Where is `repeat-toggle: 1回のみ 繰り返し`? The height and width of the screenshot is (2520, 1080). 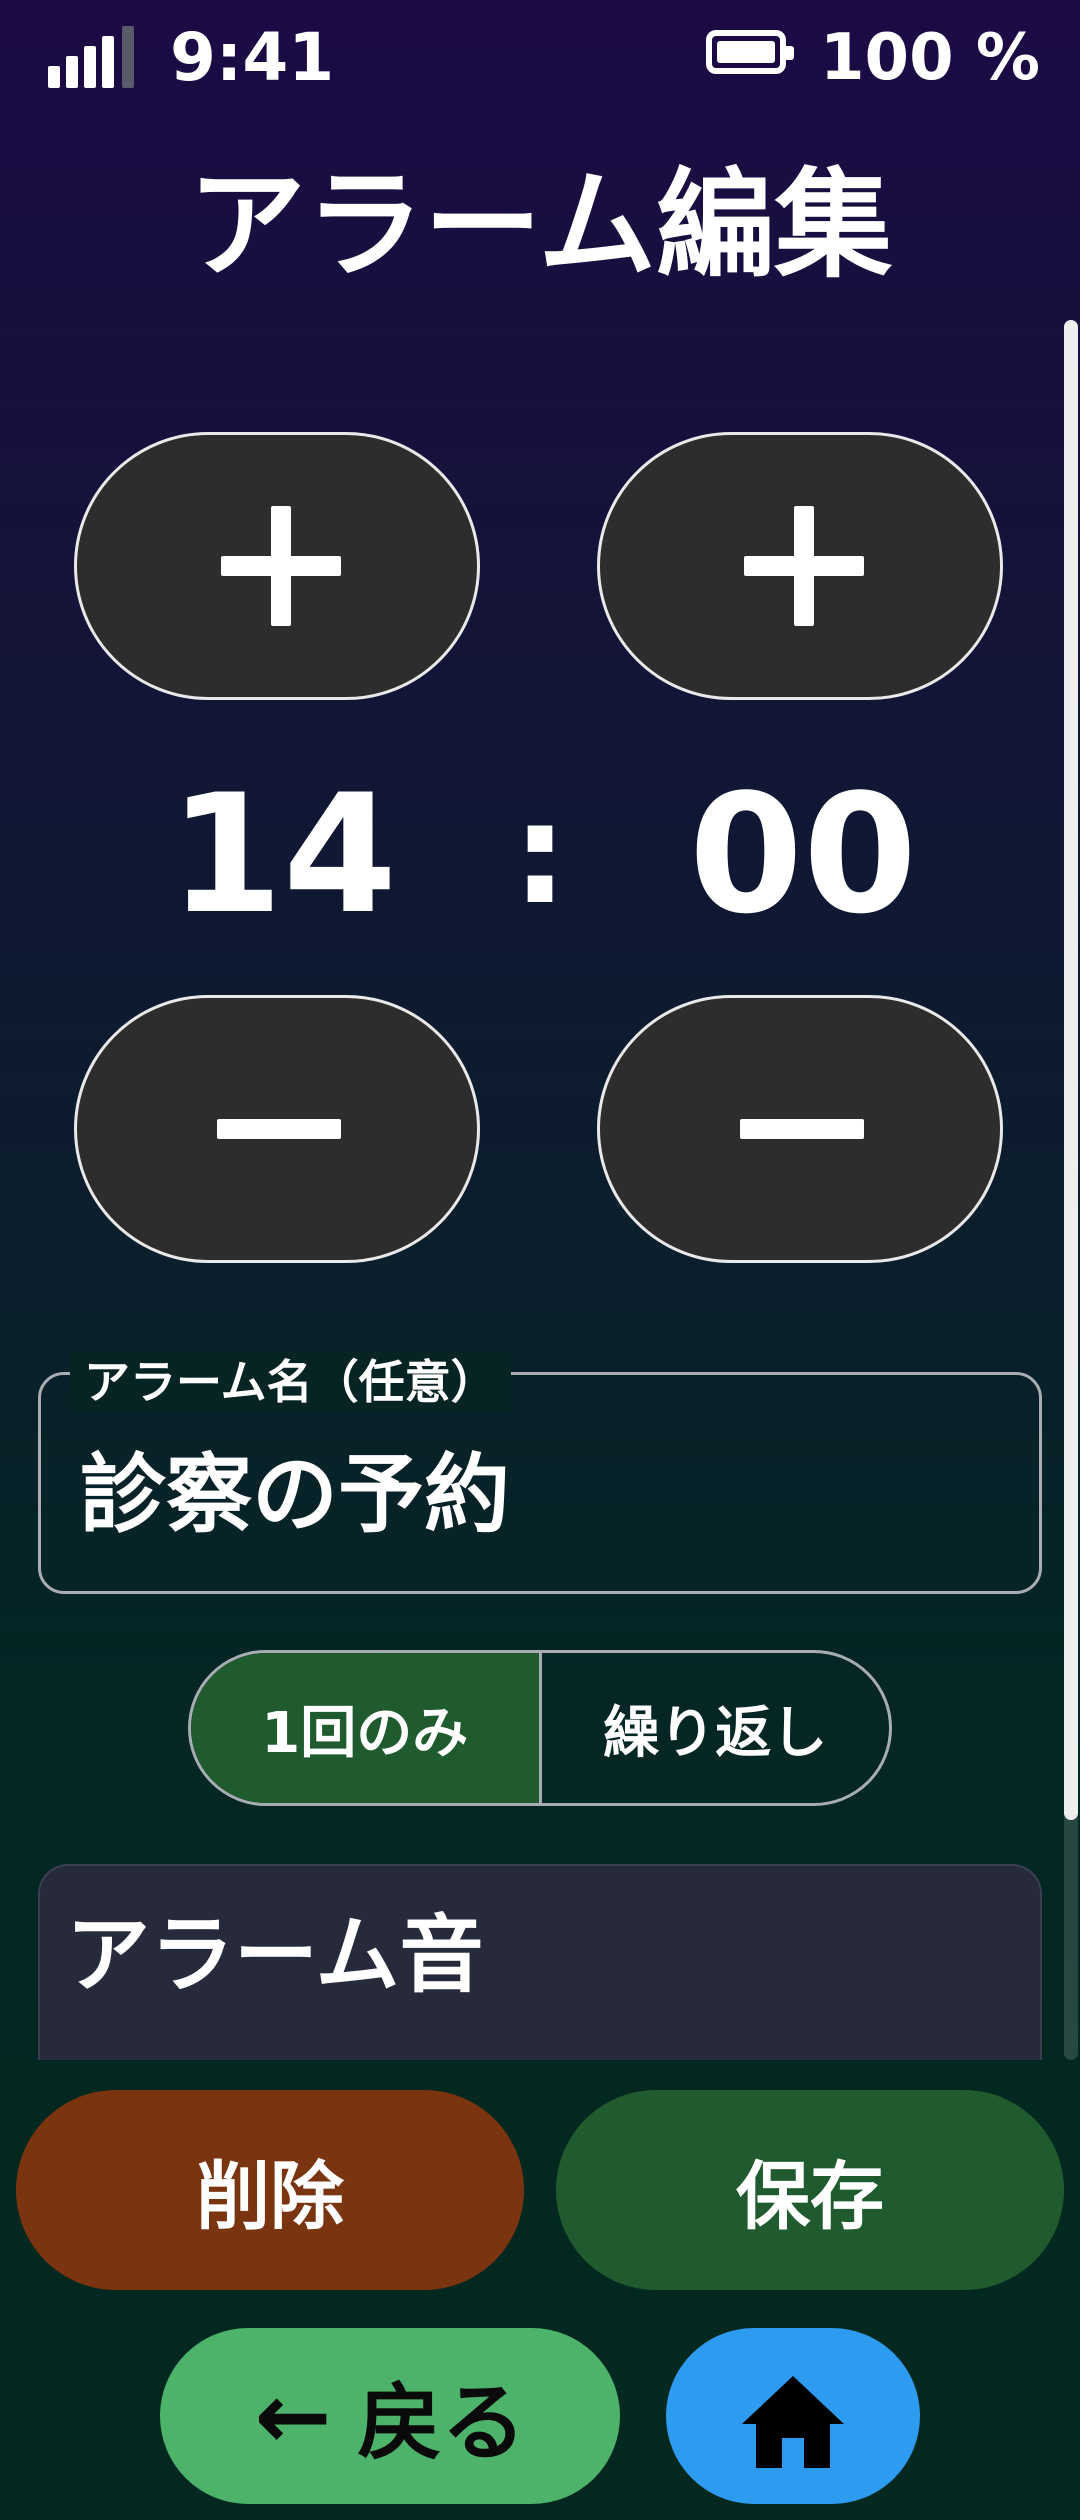
repeat-toggle: 1回のみ 繰り返し is located at coordinates (540, 1728).